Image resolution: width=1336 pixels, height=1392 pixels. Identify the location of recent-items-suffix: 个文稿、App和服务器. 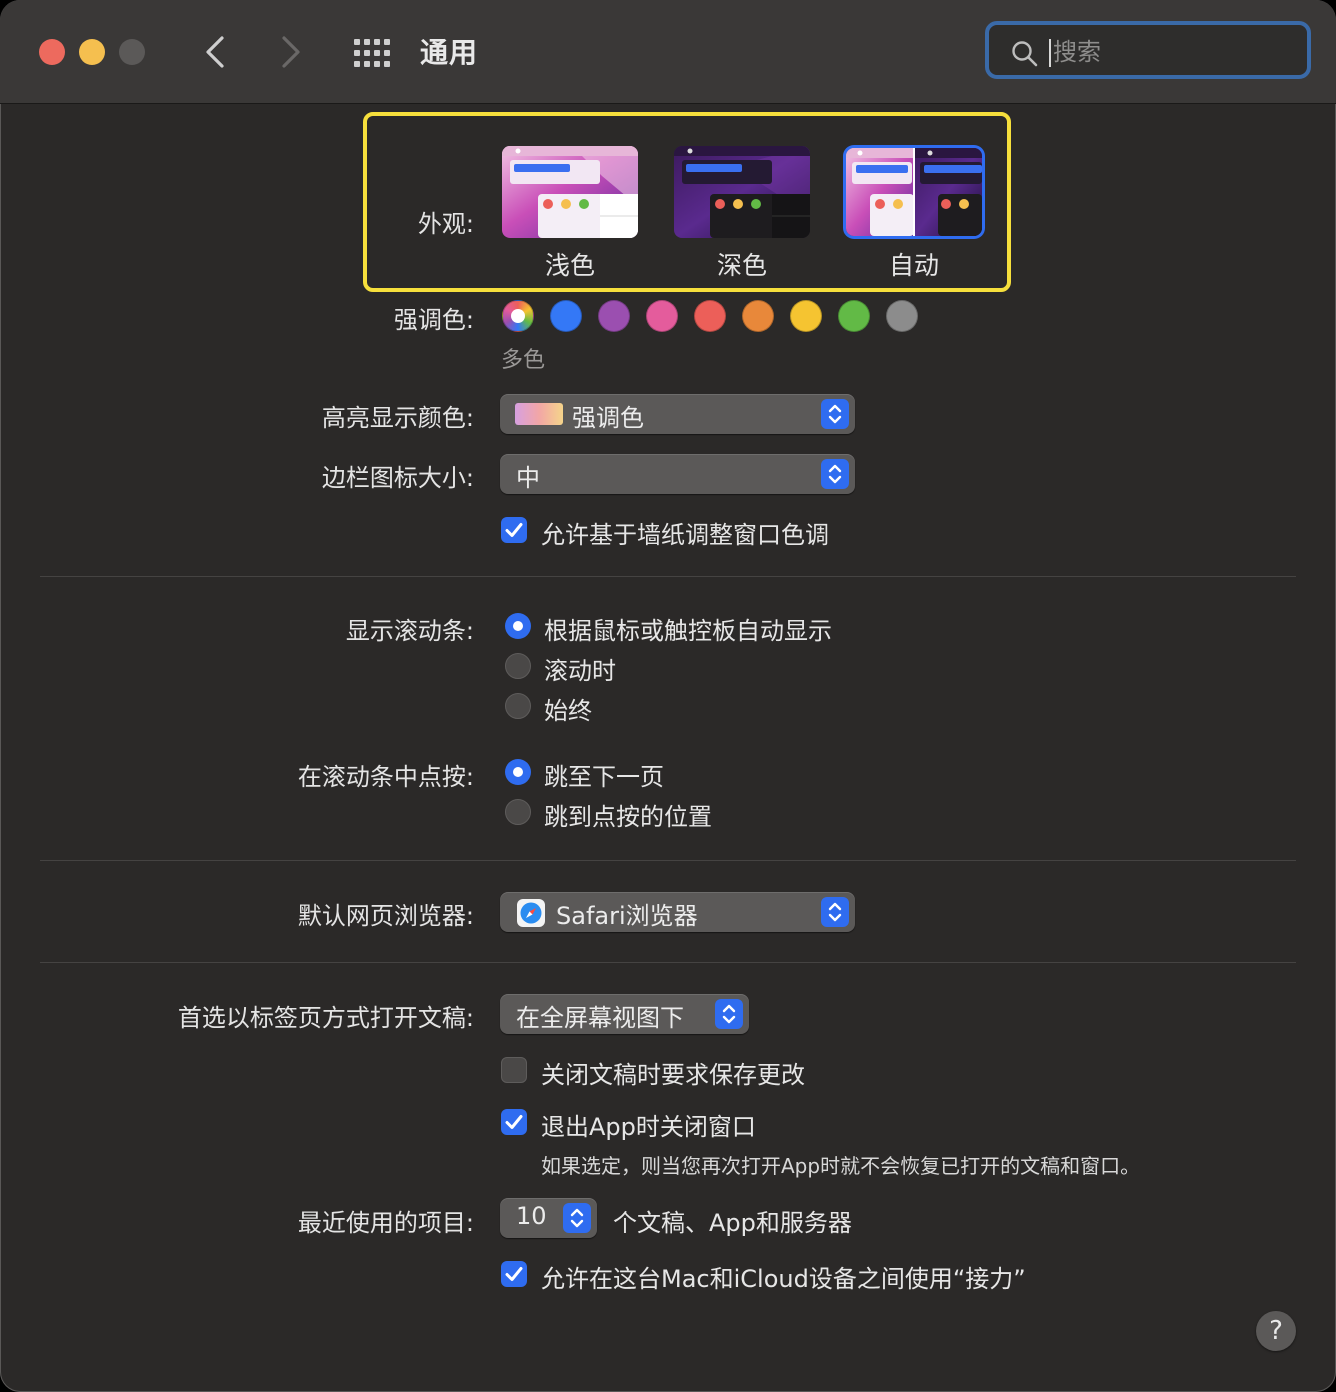
(732, 1223).